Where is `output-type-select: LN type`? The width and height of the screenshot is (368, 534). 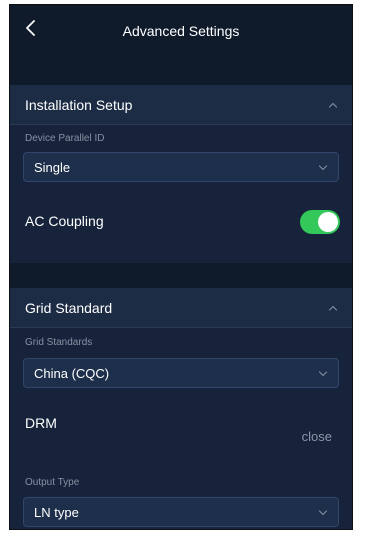
output-type-select: LN type is located at coordinates (181, 512).